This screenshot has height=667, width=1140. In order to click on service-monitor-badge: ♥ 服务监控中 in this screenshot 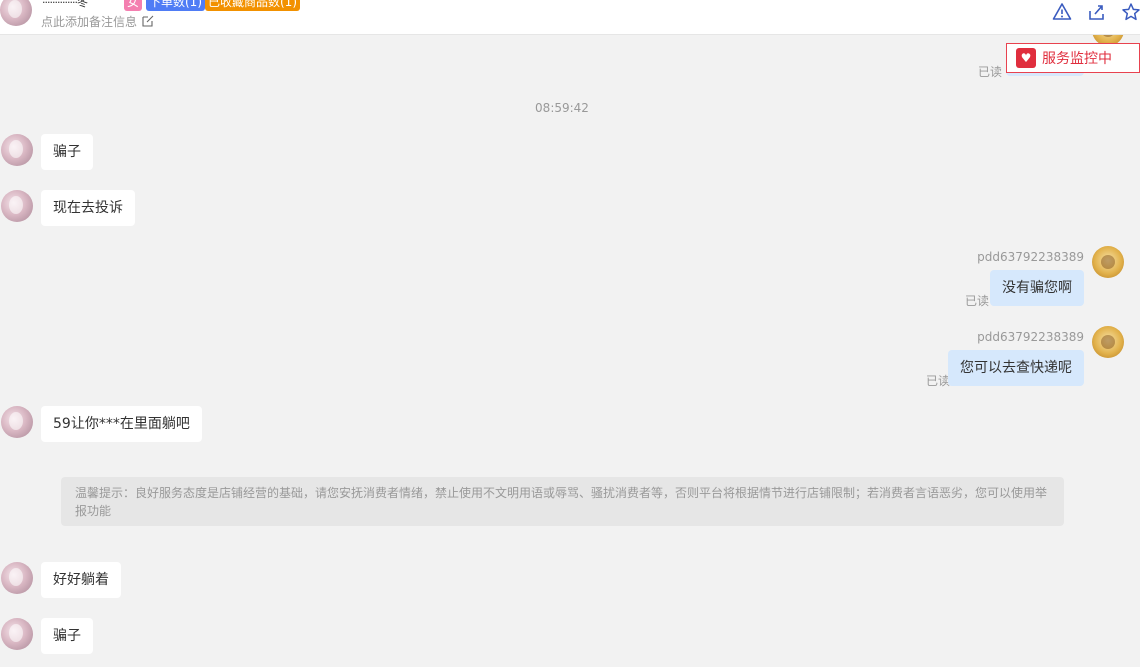, I will do `click(1073, 58)`.